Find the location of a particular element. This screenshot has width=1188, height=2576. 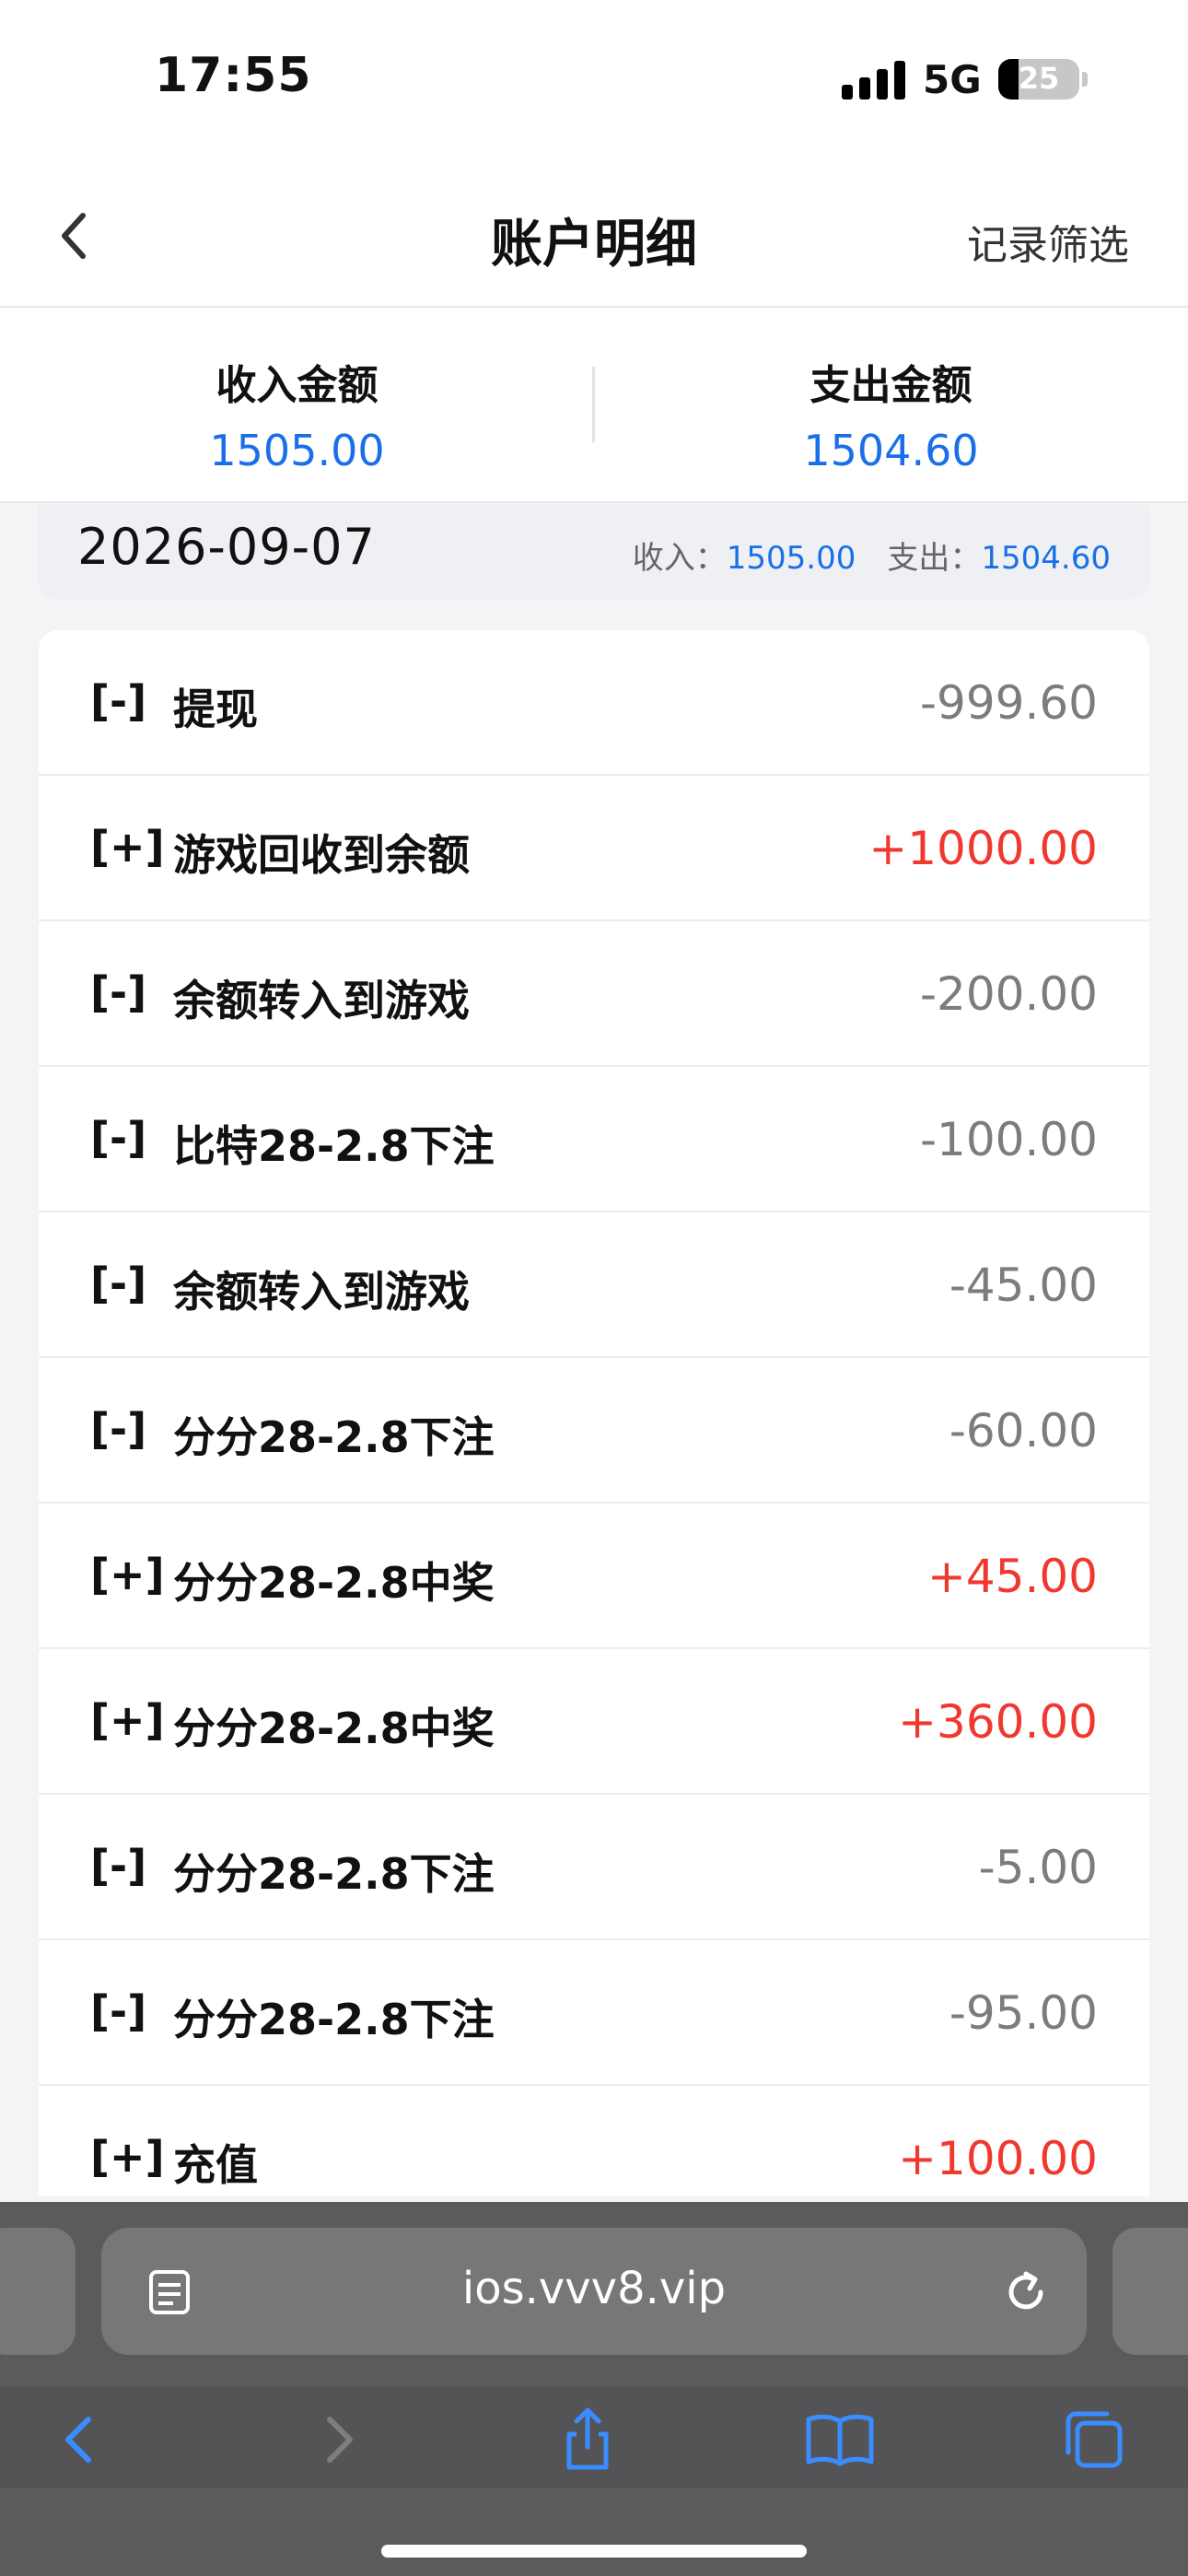

transaction-row: [-] 余额转入到游戏 -200.00 is located at coordinates (594, 994).